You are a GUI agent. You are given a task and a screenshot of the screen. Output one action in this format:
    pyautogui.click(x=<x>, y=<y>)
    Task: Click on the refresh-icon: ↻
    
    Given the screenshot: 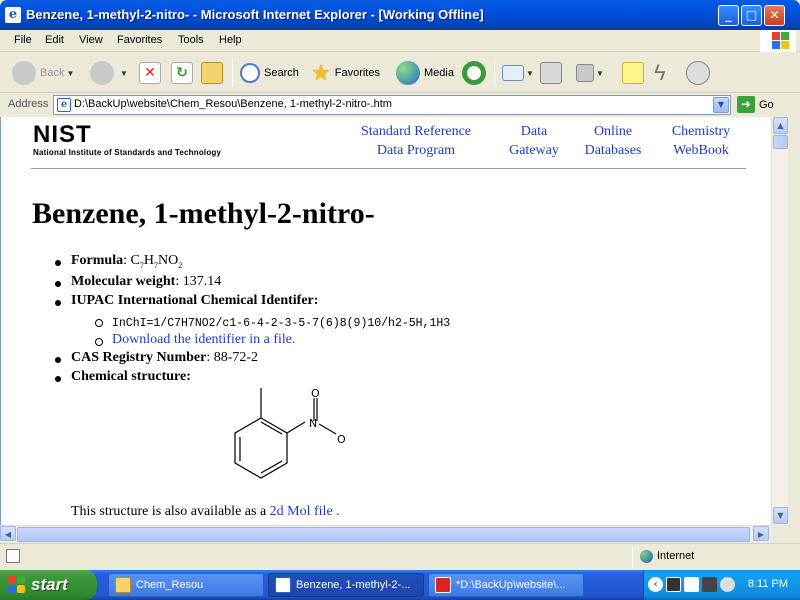 What is the action you would take?
    pyautogui.click(x=182, y=73)
    